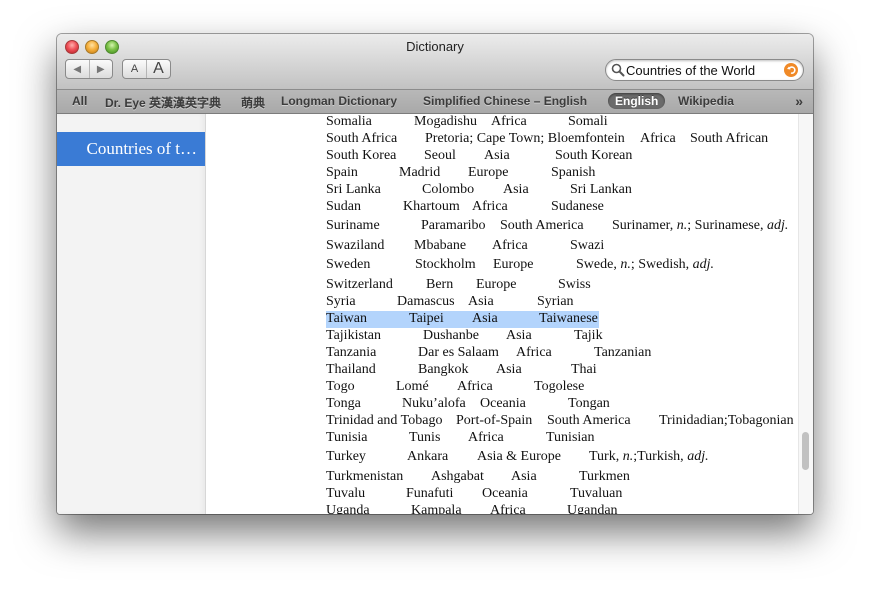 The width and height of the screenshot is (870, 593). I want to click on font-smaller-button: A, so click(134, 69).